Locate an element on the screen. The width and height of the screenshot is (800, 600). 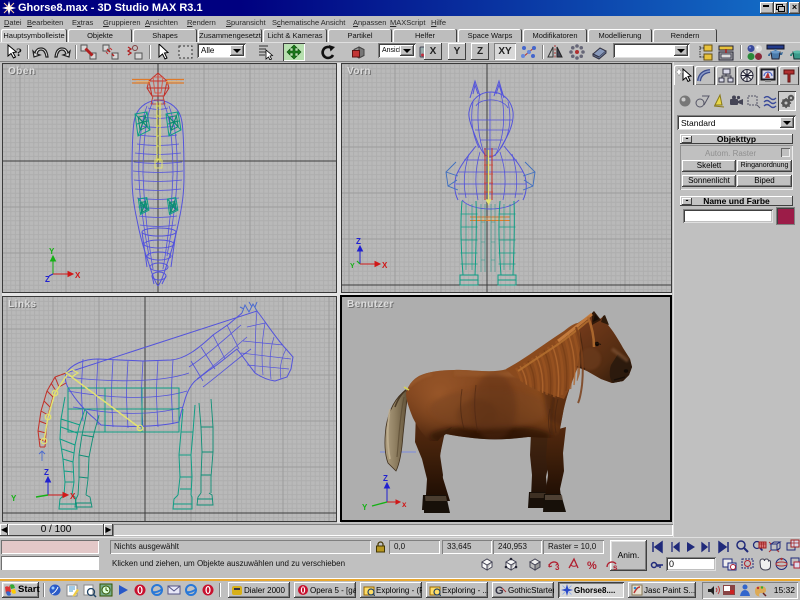
svg-text: x is located at coordinates (404, 504).